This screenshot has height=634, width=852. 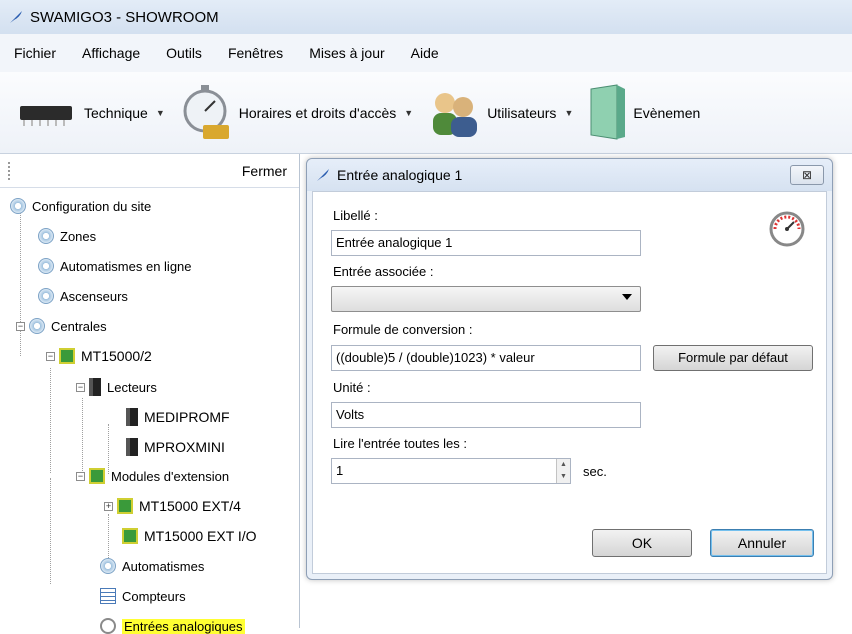 I want to click on menu-fichier: Fichier, so click(x=35, y=53).